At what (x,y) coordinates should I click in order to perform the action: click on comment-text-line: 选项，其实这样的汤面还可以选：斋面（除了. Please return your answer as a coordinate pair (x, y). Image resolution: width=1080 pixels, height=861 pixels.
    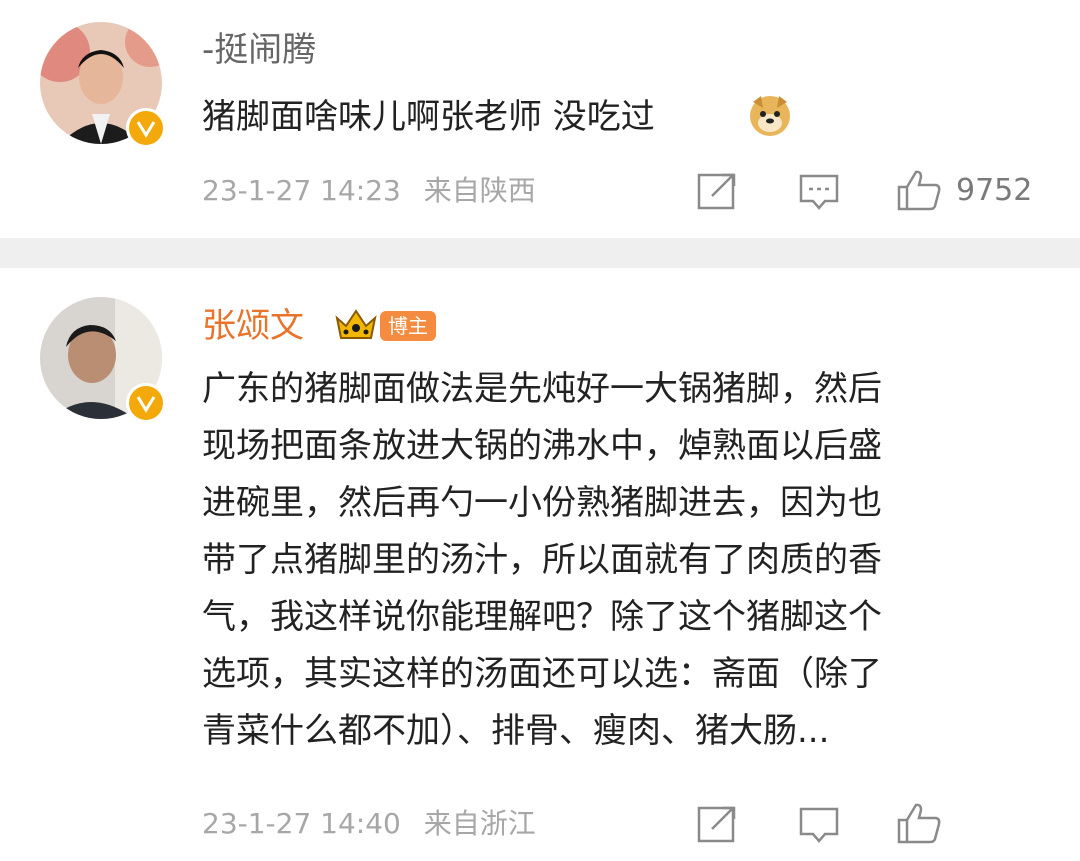
    Looking at the image, I should click on (542, 674).